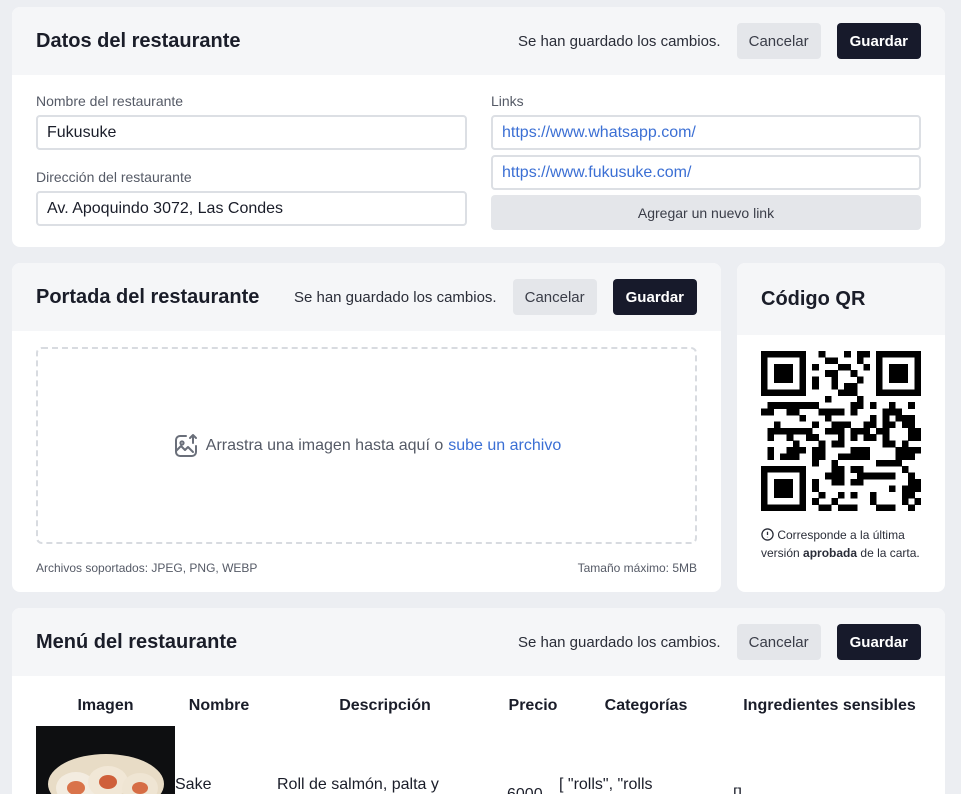  I want to click on column-header-price: Precio, so click(533, 705).